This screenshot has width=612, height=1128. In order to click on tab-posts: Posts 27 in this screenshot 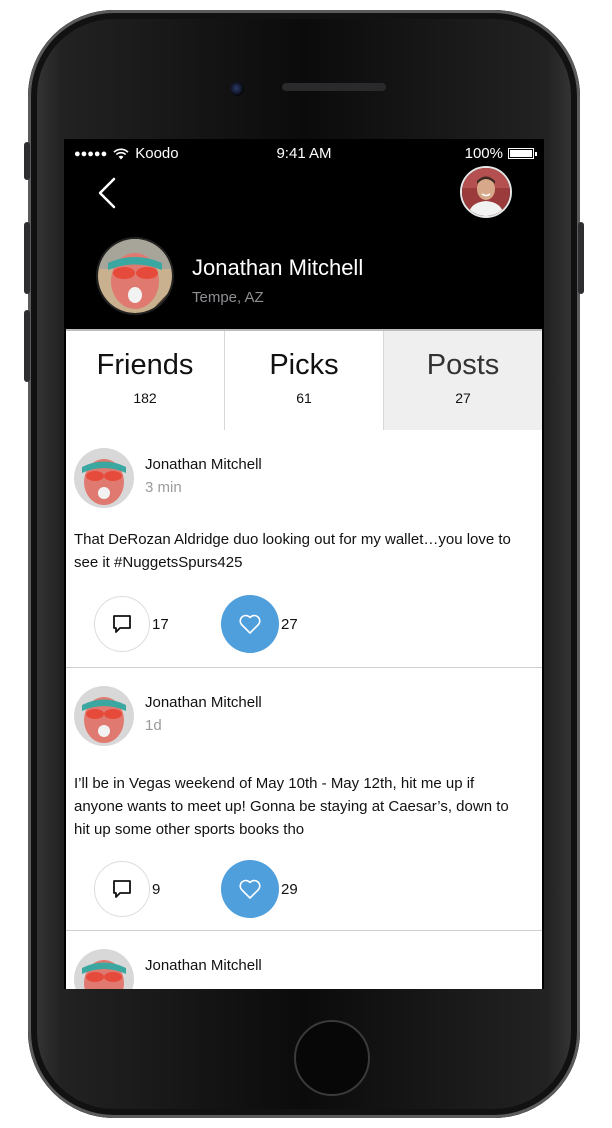, I will do `click(463, 381)`.